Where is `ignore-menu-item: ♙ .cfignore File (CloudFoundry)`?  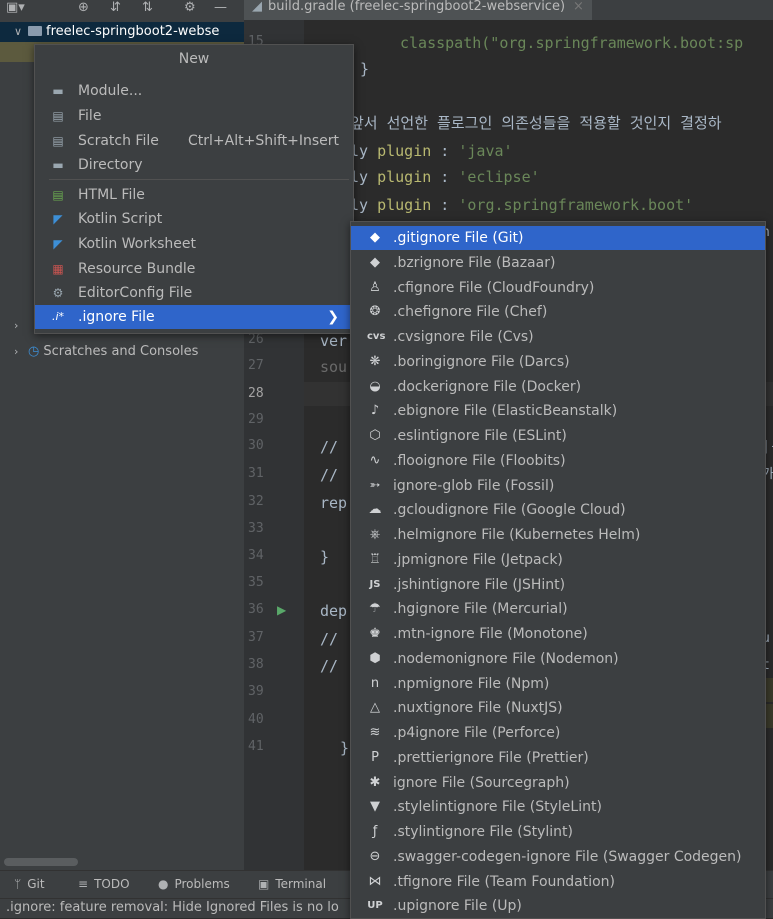
ignore-menu-item: ♙ .cfignore File (CloudFoundry) is located at coordinates (558, 288).